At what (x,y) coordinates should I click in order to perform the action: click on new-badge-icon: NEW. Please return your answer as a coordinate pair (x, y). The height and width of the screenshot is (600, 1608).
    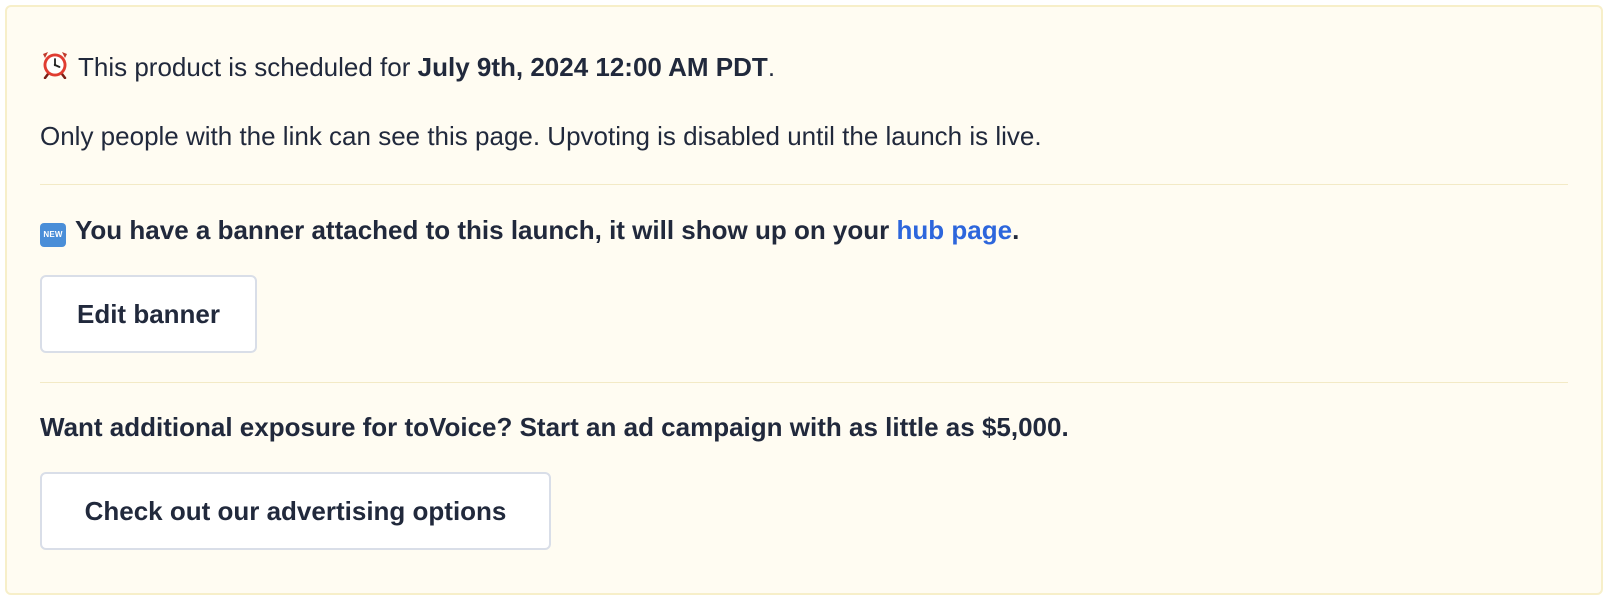
    Looking at the image, I should click on (53, 235).